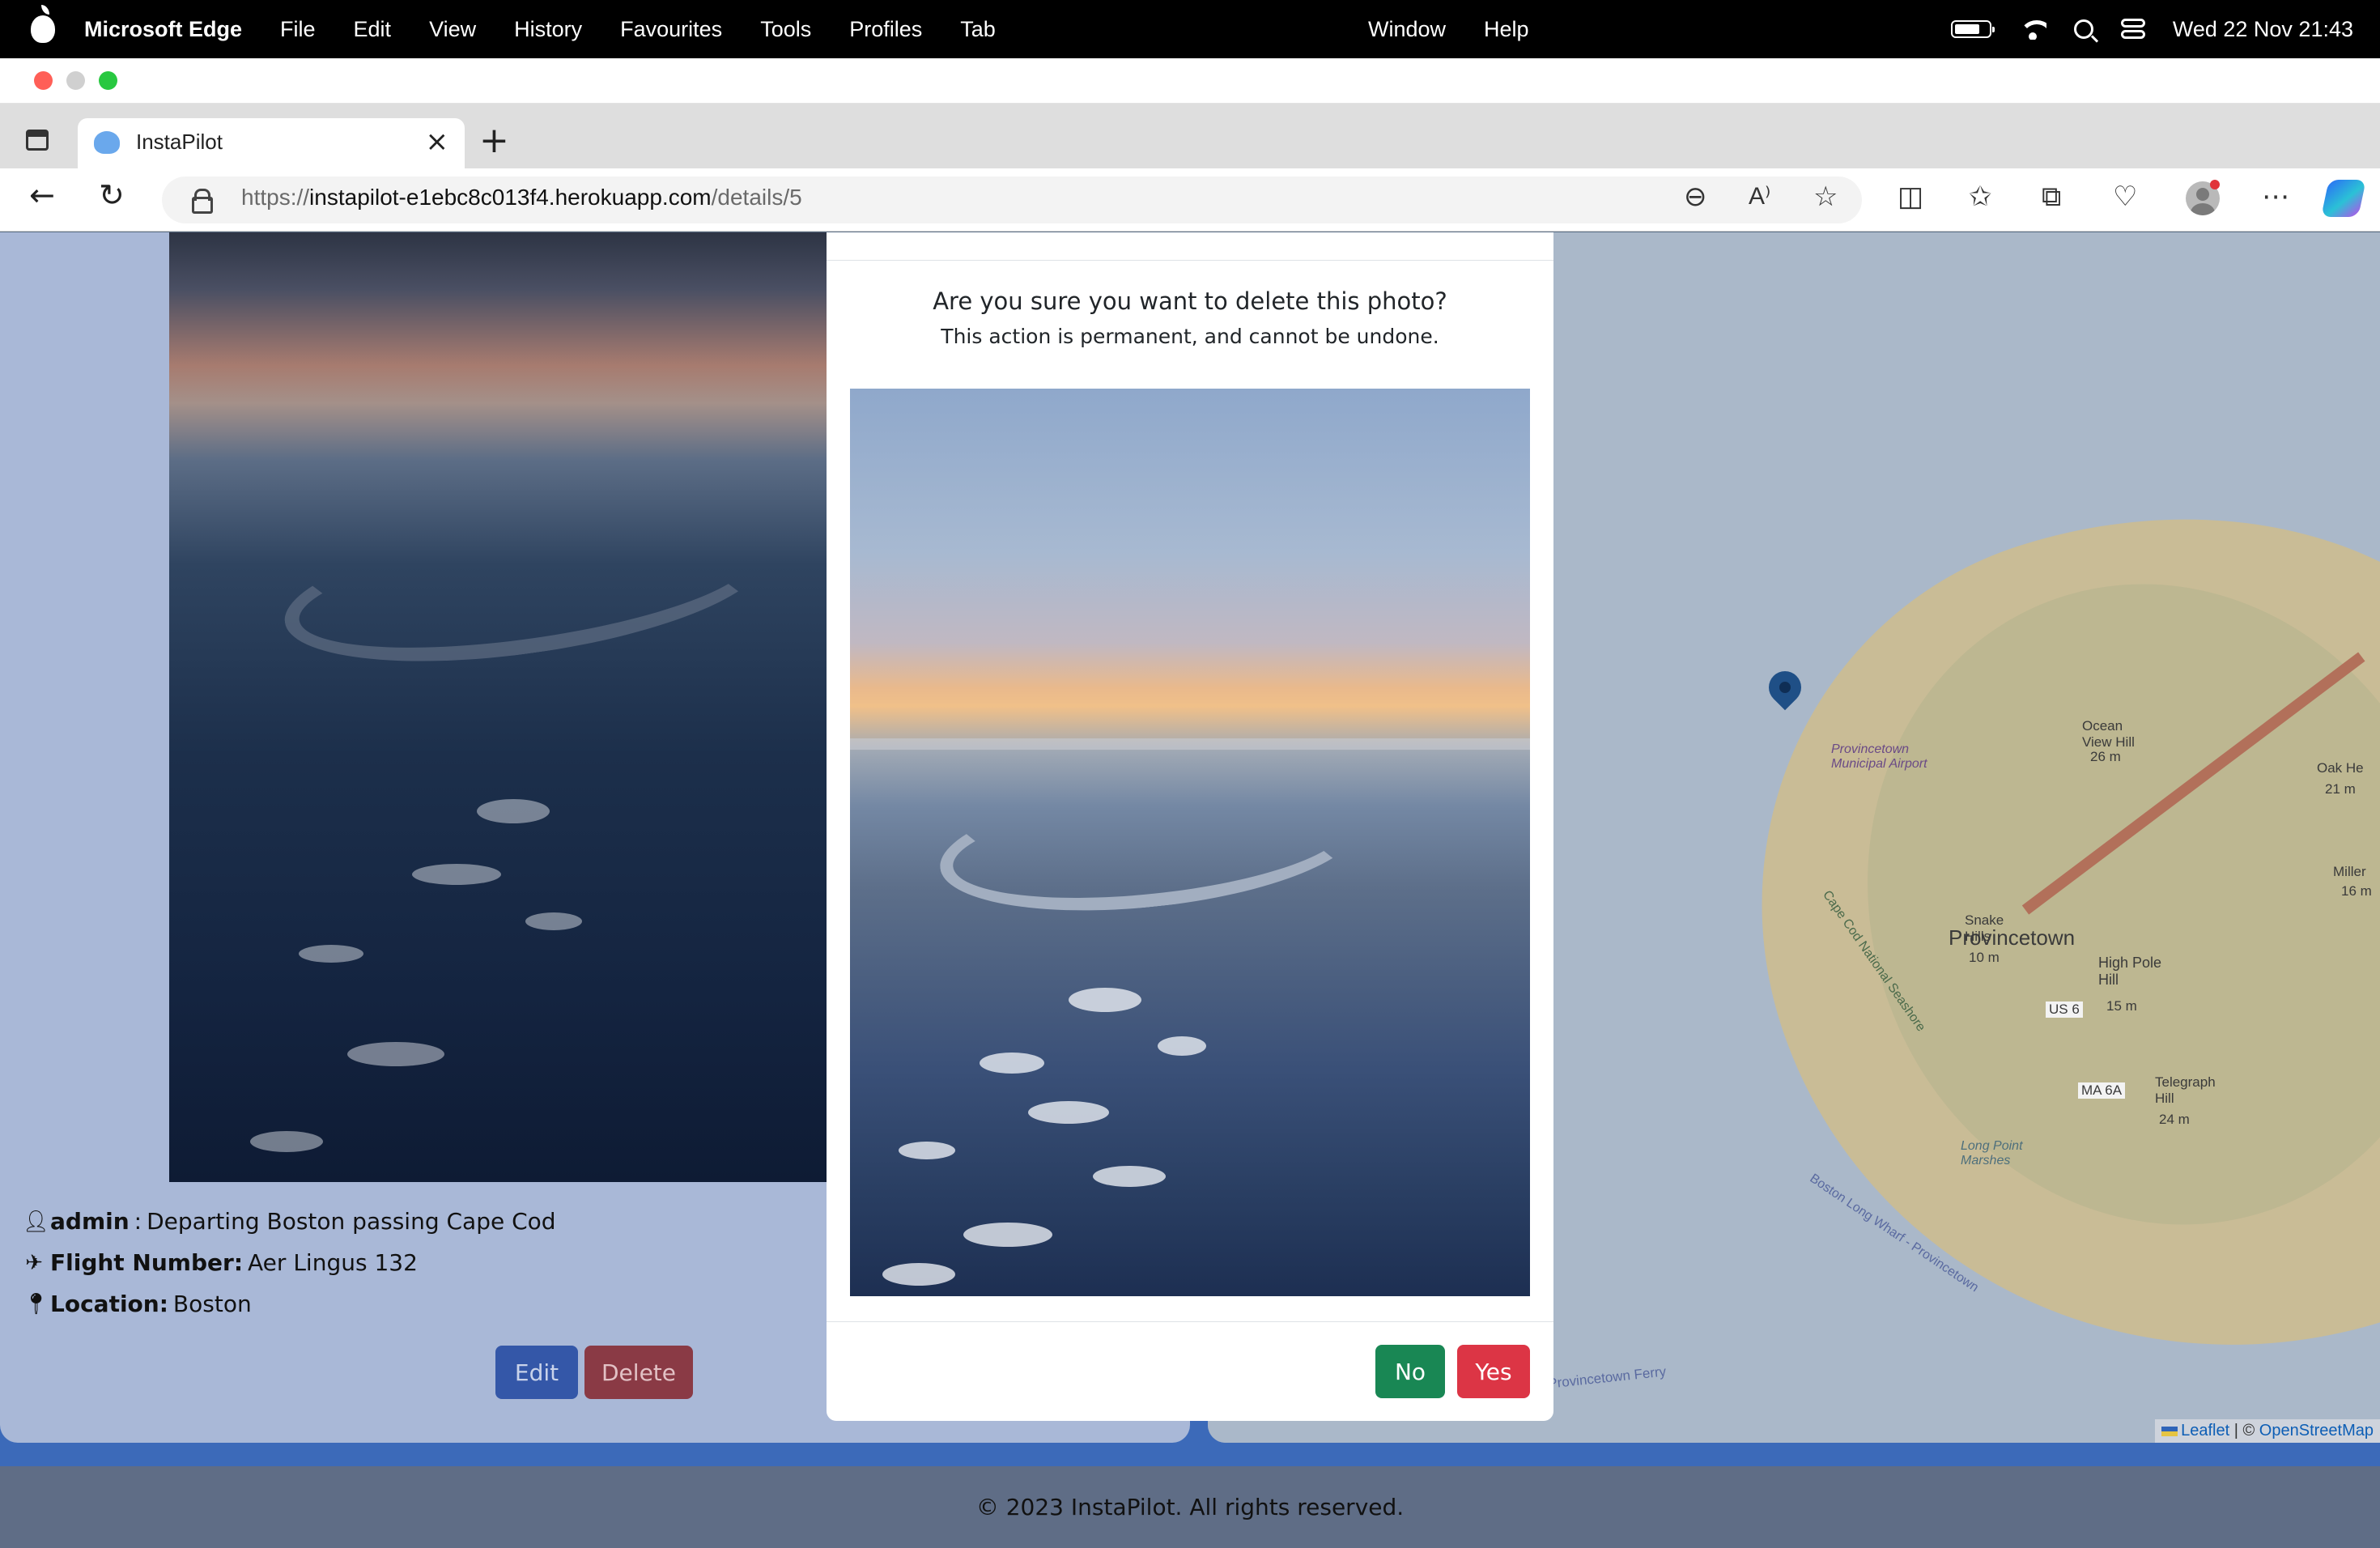  Describe the element at coordinates (373, 29) in the screenshot. I see `menu-edit: Edit` at that location.